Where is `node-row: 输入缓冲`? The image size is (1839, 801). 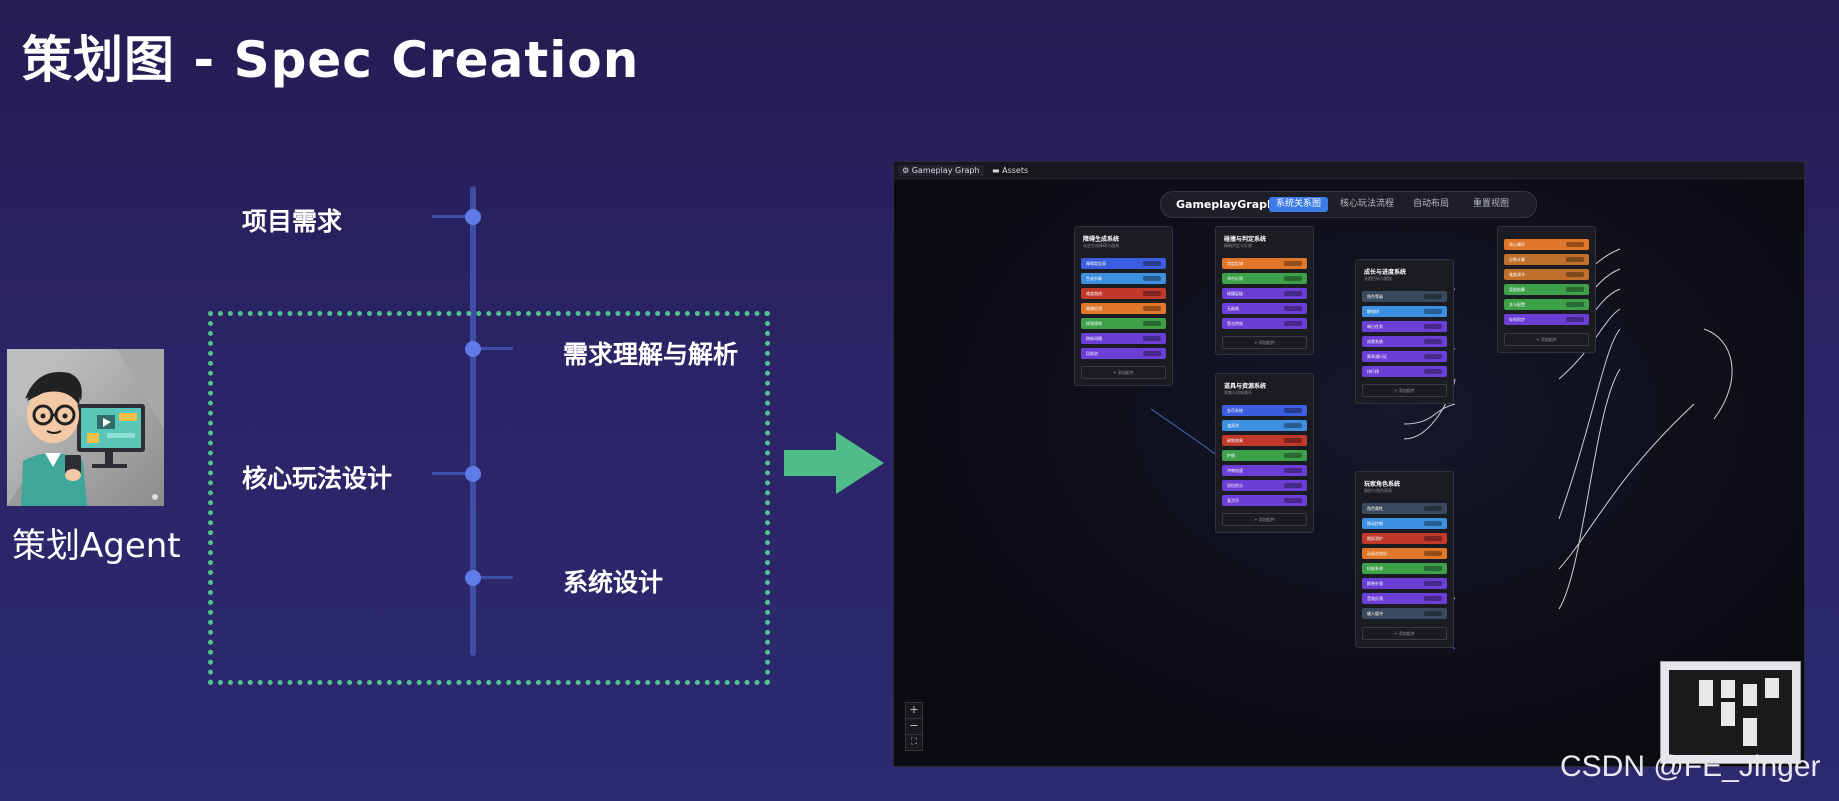 node-row: 输入缓冲 is located at coordinates (1404, 613).